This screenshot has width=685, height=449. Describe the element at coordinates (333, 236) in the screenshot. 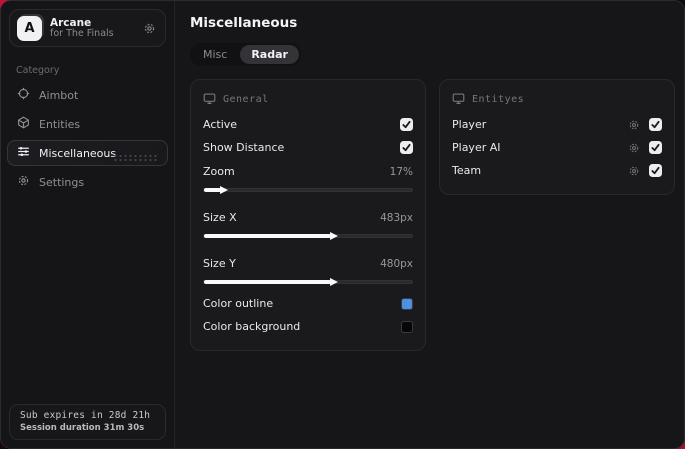

I see `size-x-slider-thumb` at that location.